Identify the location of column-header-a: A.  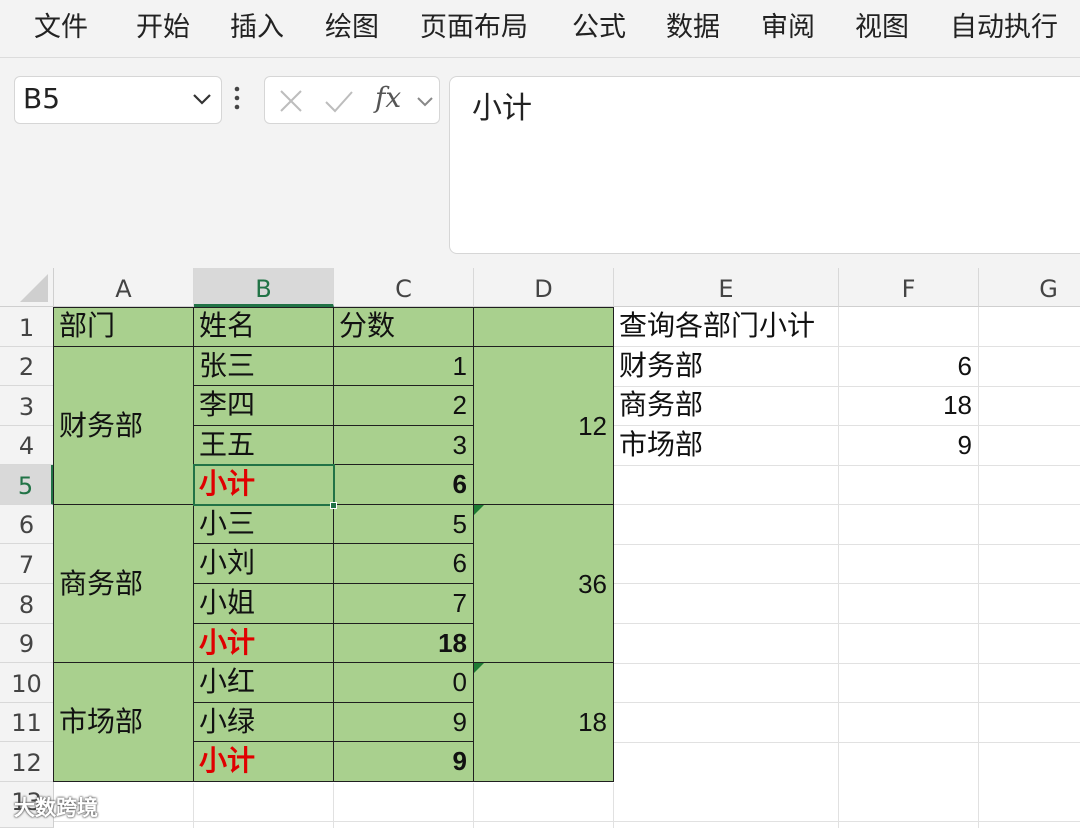
(124, 287).